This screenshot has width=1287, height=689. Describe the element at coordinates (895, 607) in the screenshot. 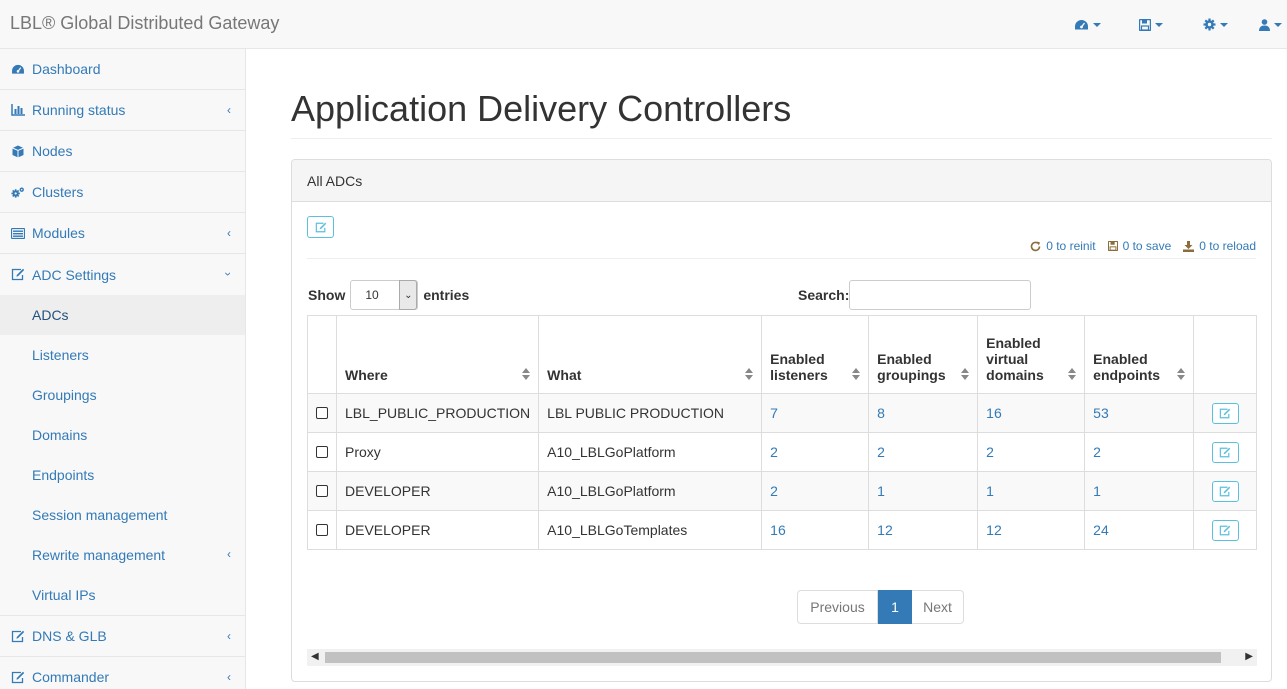

I see `page-1-button: 1` at that location.